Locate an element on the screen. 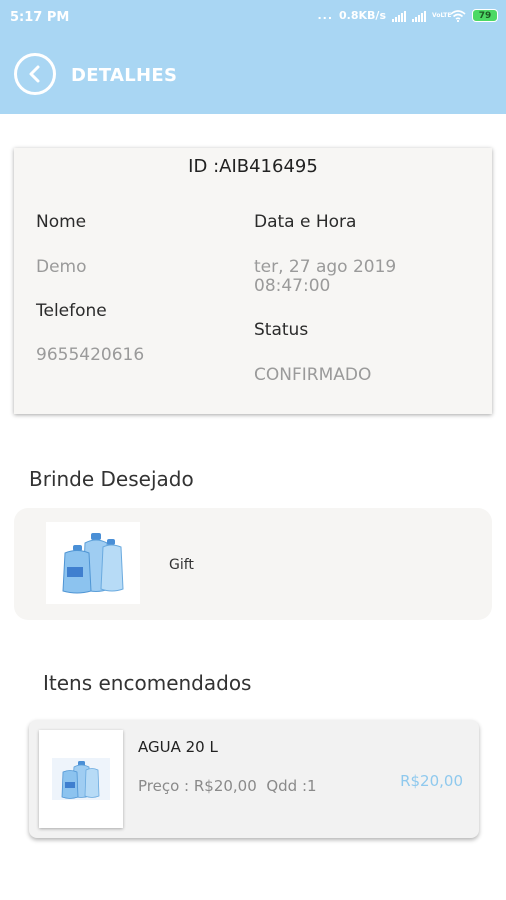  signal-icon is located at coordinates (399, 16).